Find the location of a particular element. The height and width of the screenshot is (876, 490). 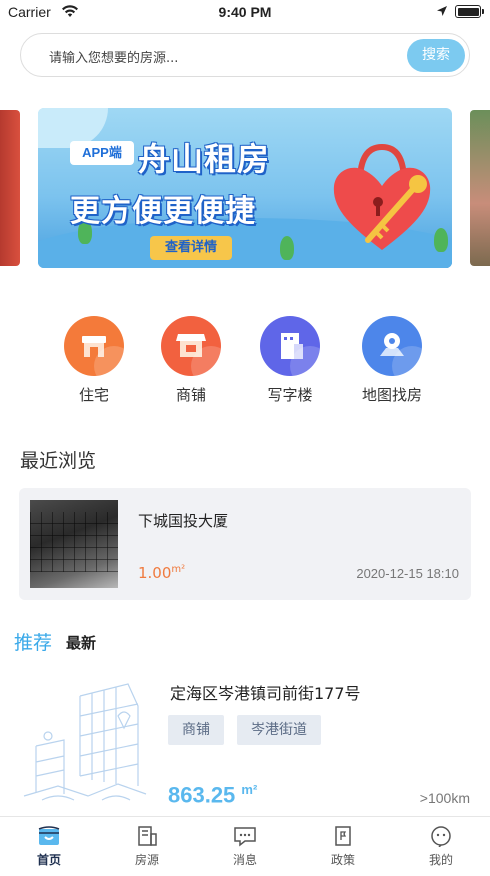

property-area: 1.00m² is located at coordinates (162, 573).